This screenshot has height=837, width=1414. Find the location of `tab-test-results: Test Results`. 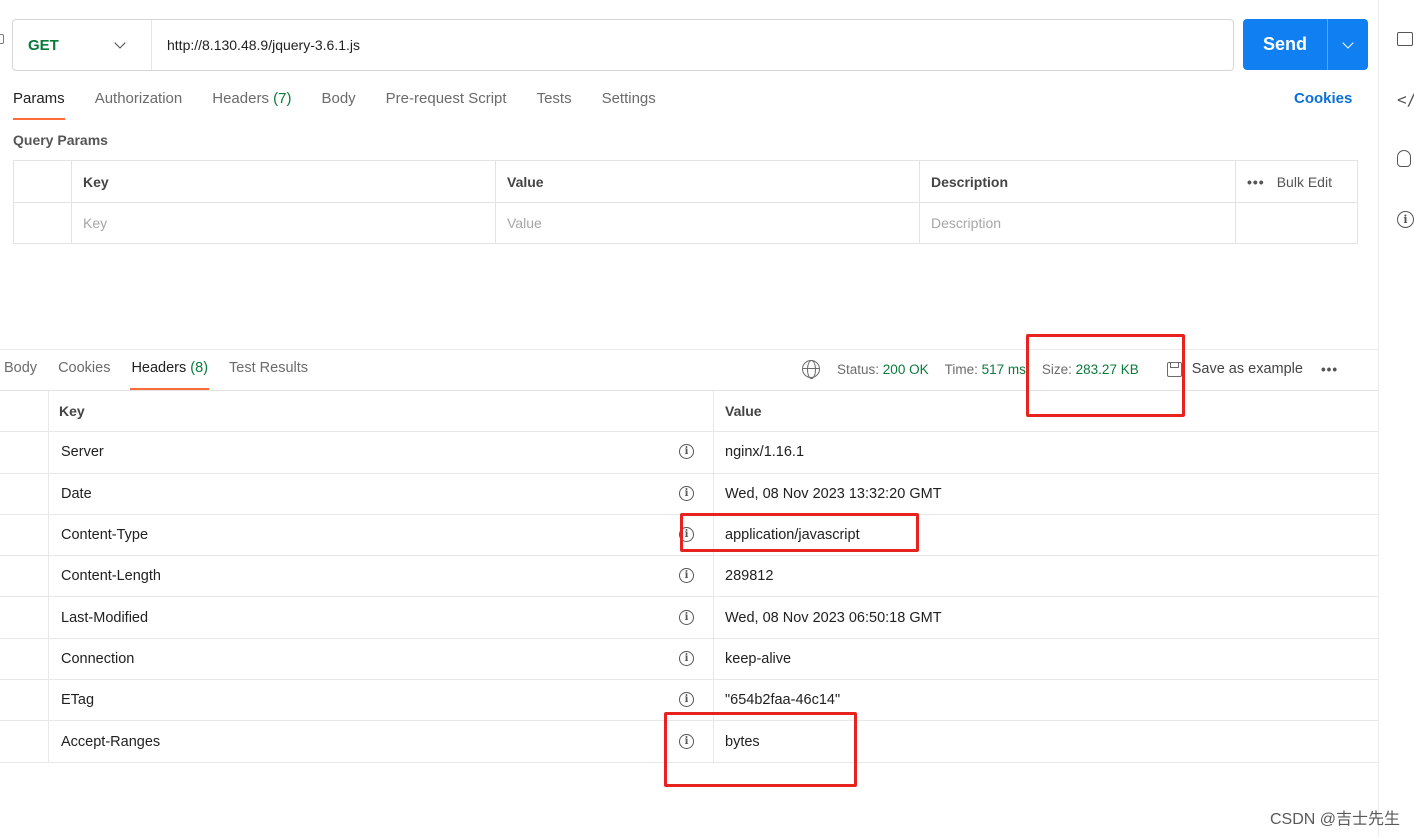

tab-test-results: Test Results is located at coordinates (268, 373).